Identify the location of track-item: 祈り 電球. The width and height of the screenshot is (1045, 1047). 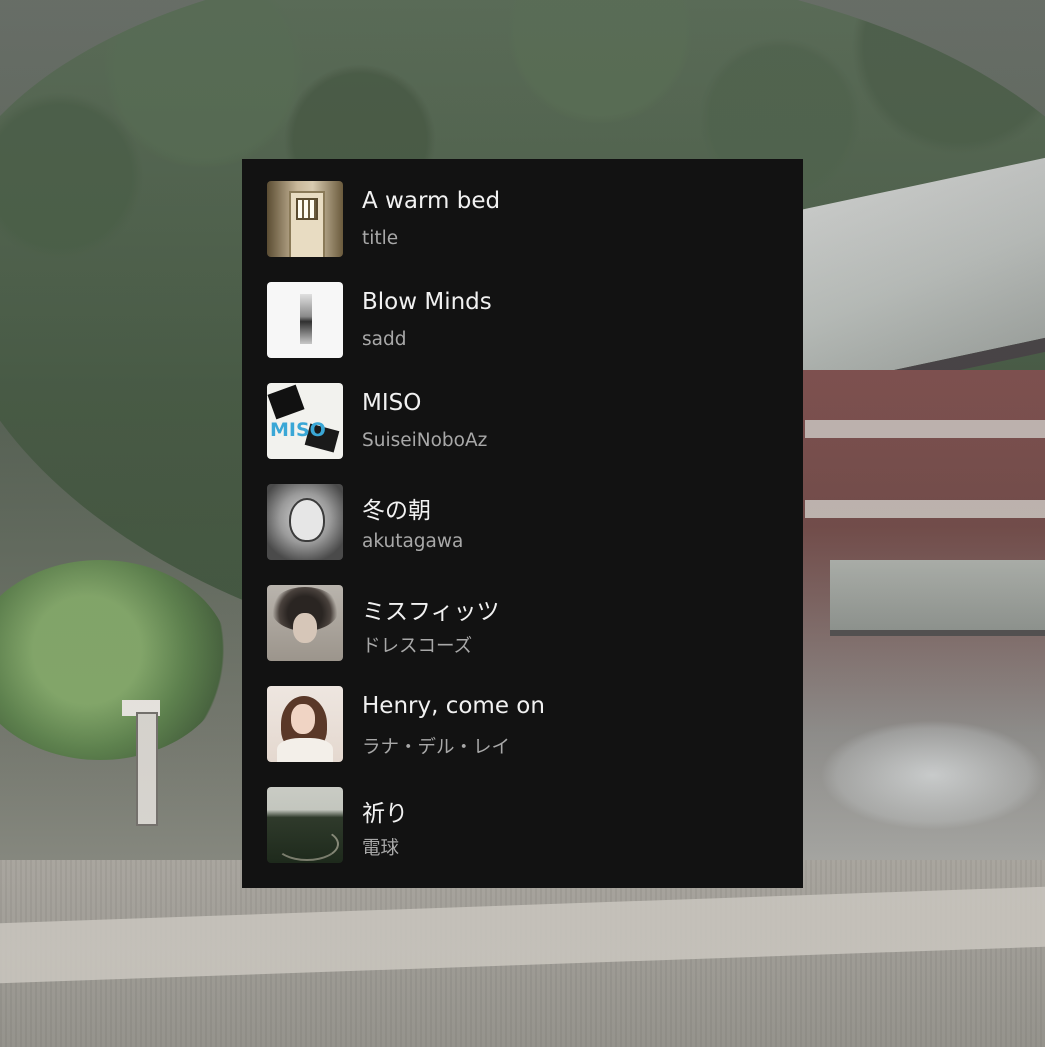
(522, 837).